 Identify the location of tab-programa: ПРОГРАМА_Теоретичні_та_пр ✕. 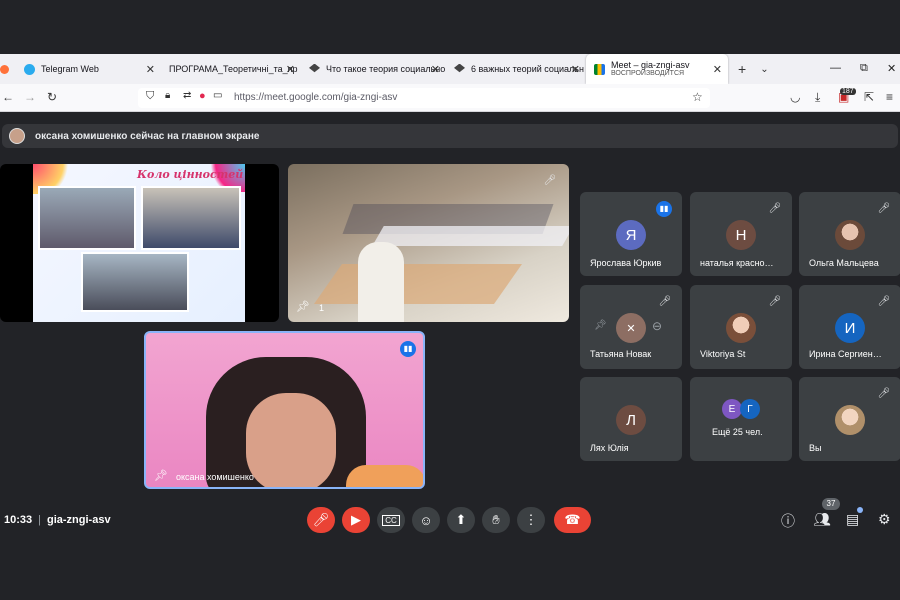
(231, 69).